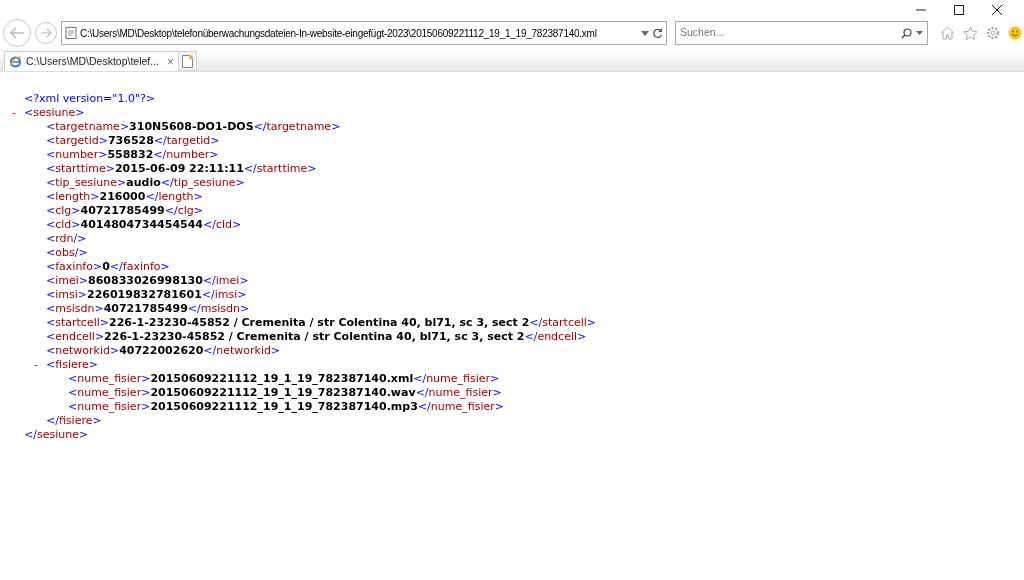 This screenshot has width=1024, height=580. Describe the element at coordinates (74, 421) in the screenshot. I see `xml-line: </fisiere>` at that location.